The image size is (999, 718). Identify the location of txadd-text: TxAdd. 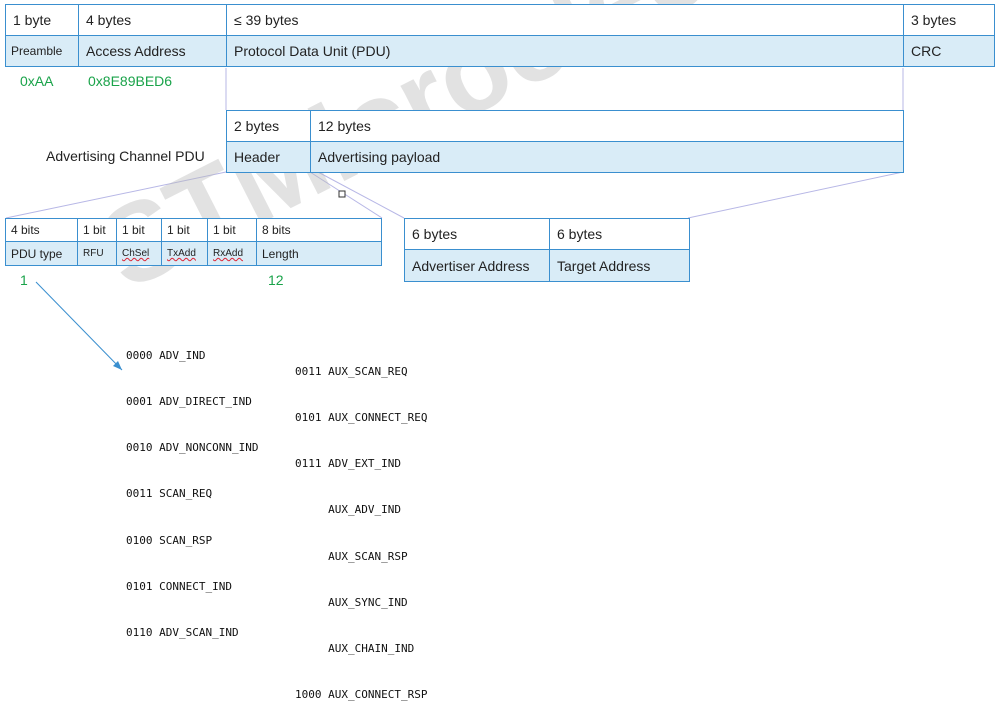
(181, 253).